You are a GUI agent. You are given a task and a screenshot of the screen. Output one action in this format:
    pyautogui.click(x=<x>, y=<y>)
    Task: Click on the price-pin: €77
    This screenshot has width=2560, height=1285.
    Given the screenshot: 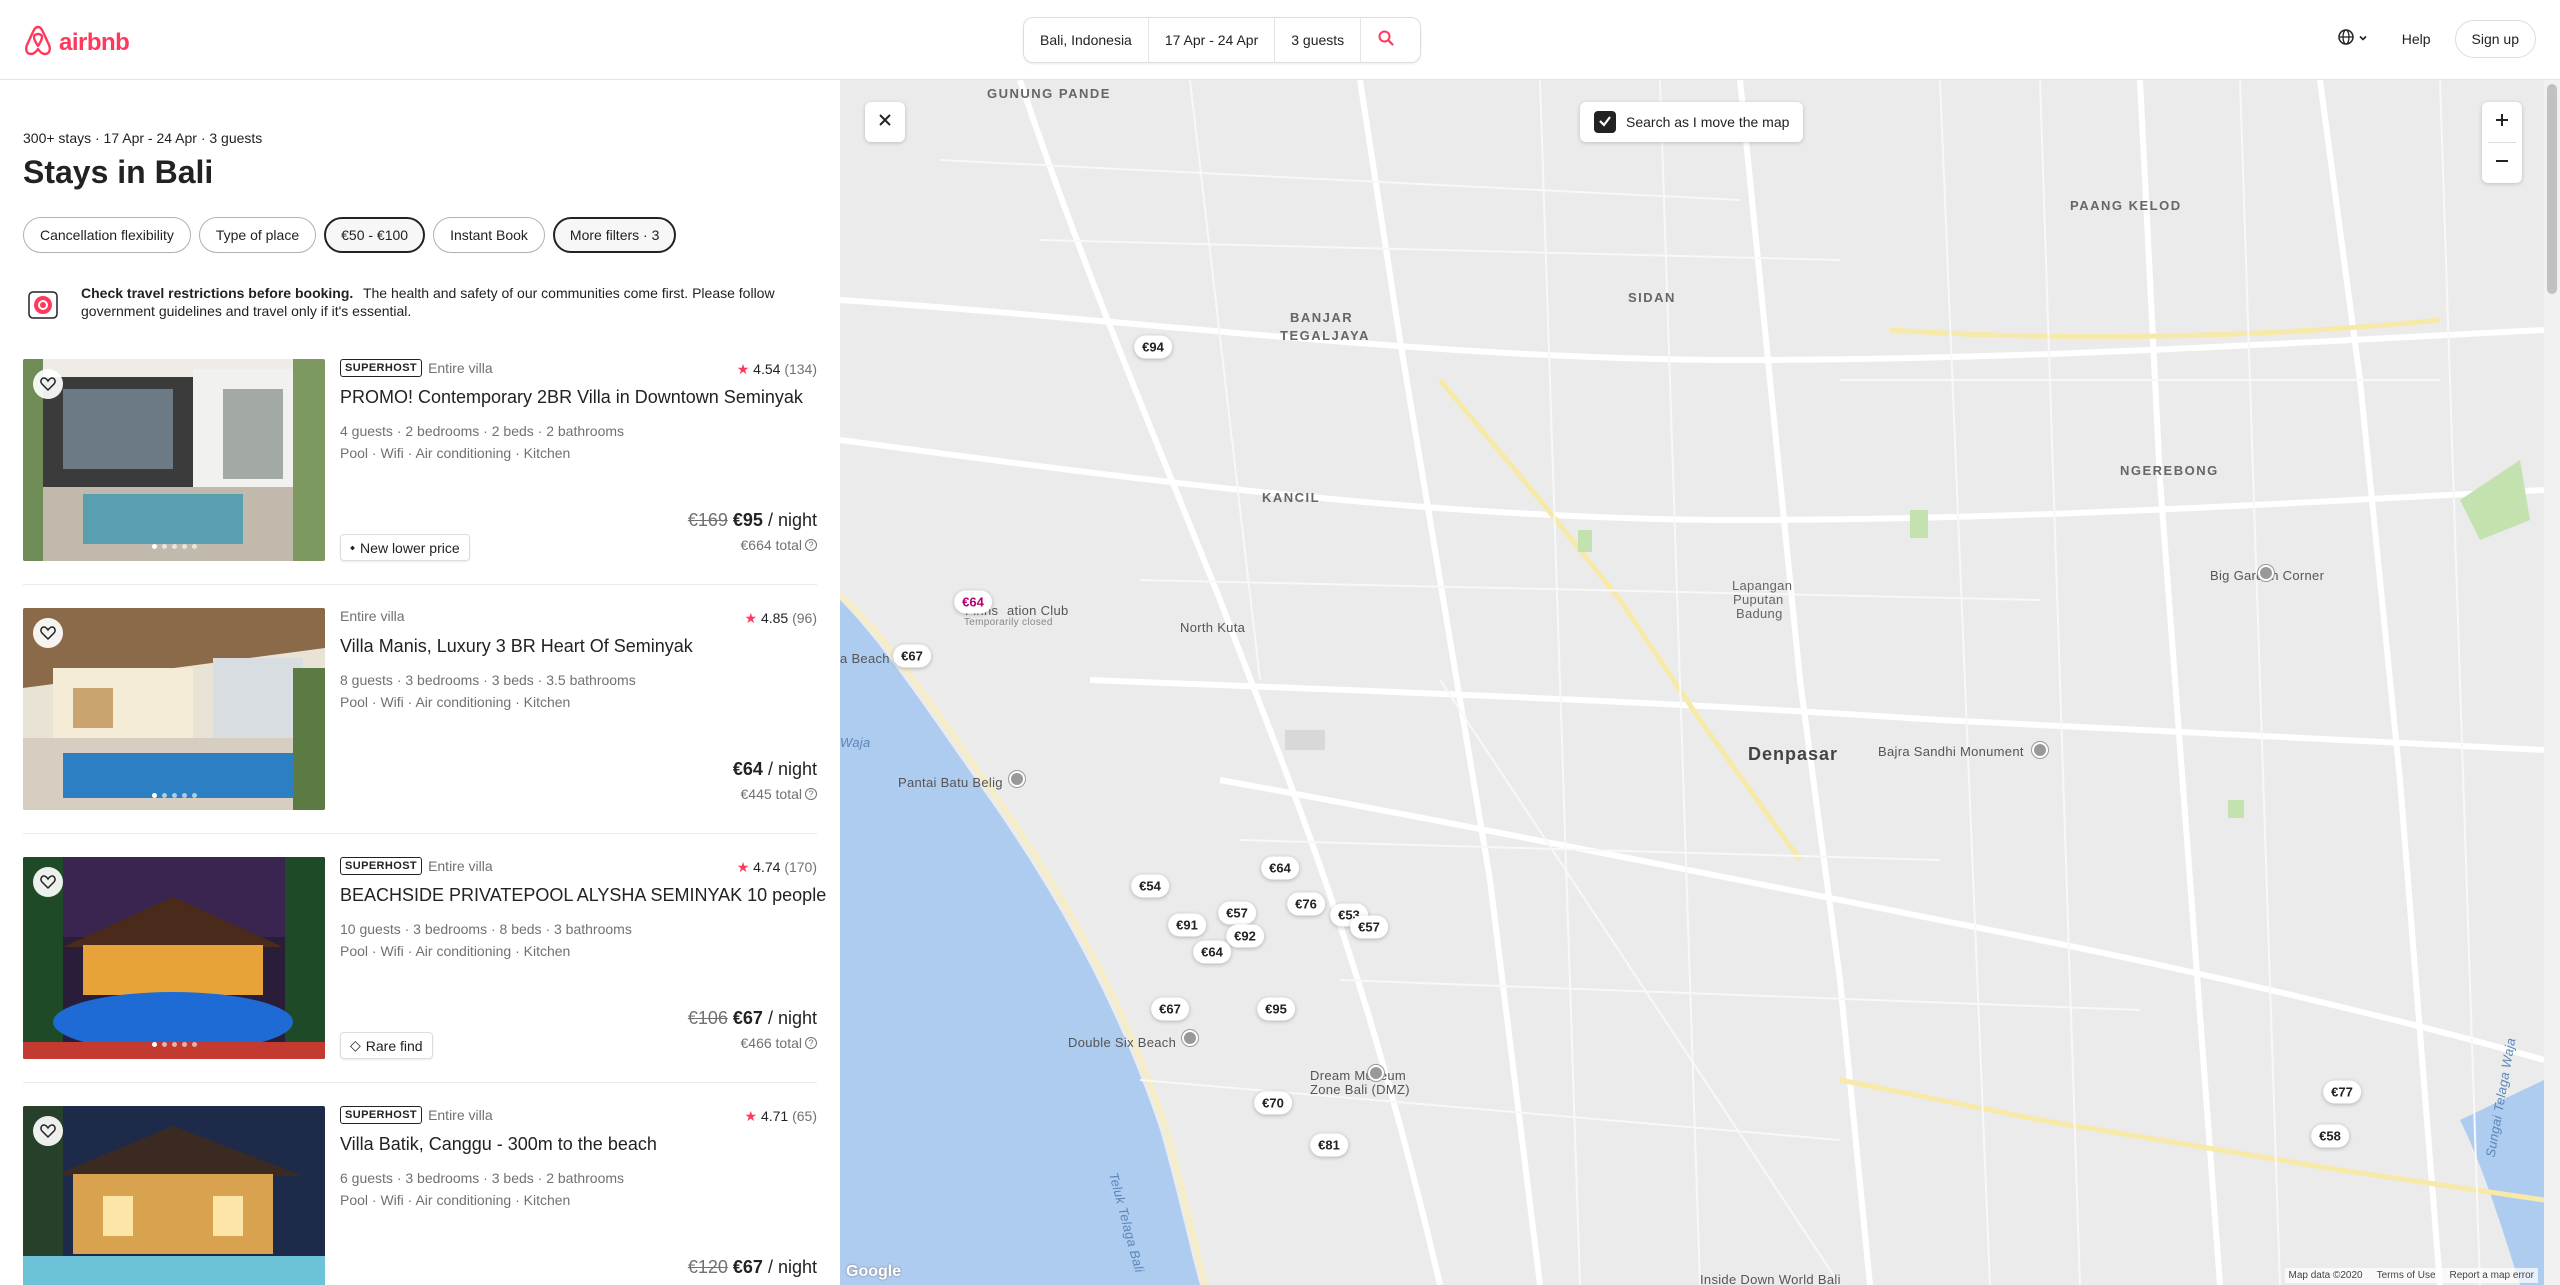 What is the action you would take?
    pyautogui.click(x=2342, y=1092)
    